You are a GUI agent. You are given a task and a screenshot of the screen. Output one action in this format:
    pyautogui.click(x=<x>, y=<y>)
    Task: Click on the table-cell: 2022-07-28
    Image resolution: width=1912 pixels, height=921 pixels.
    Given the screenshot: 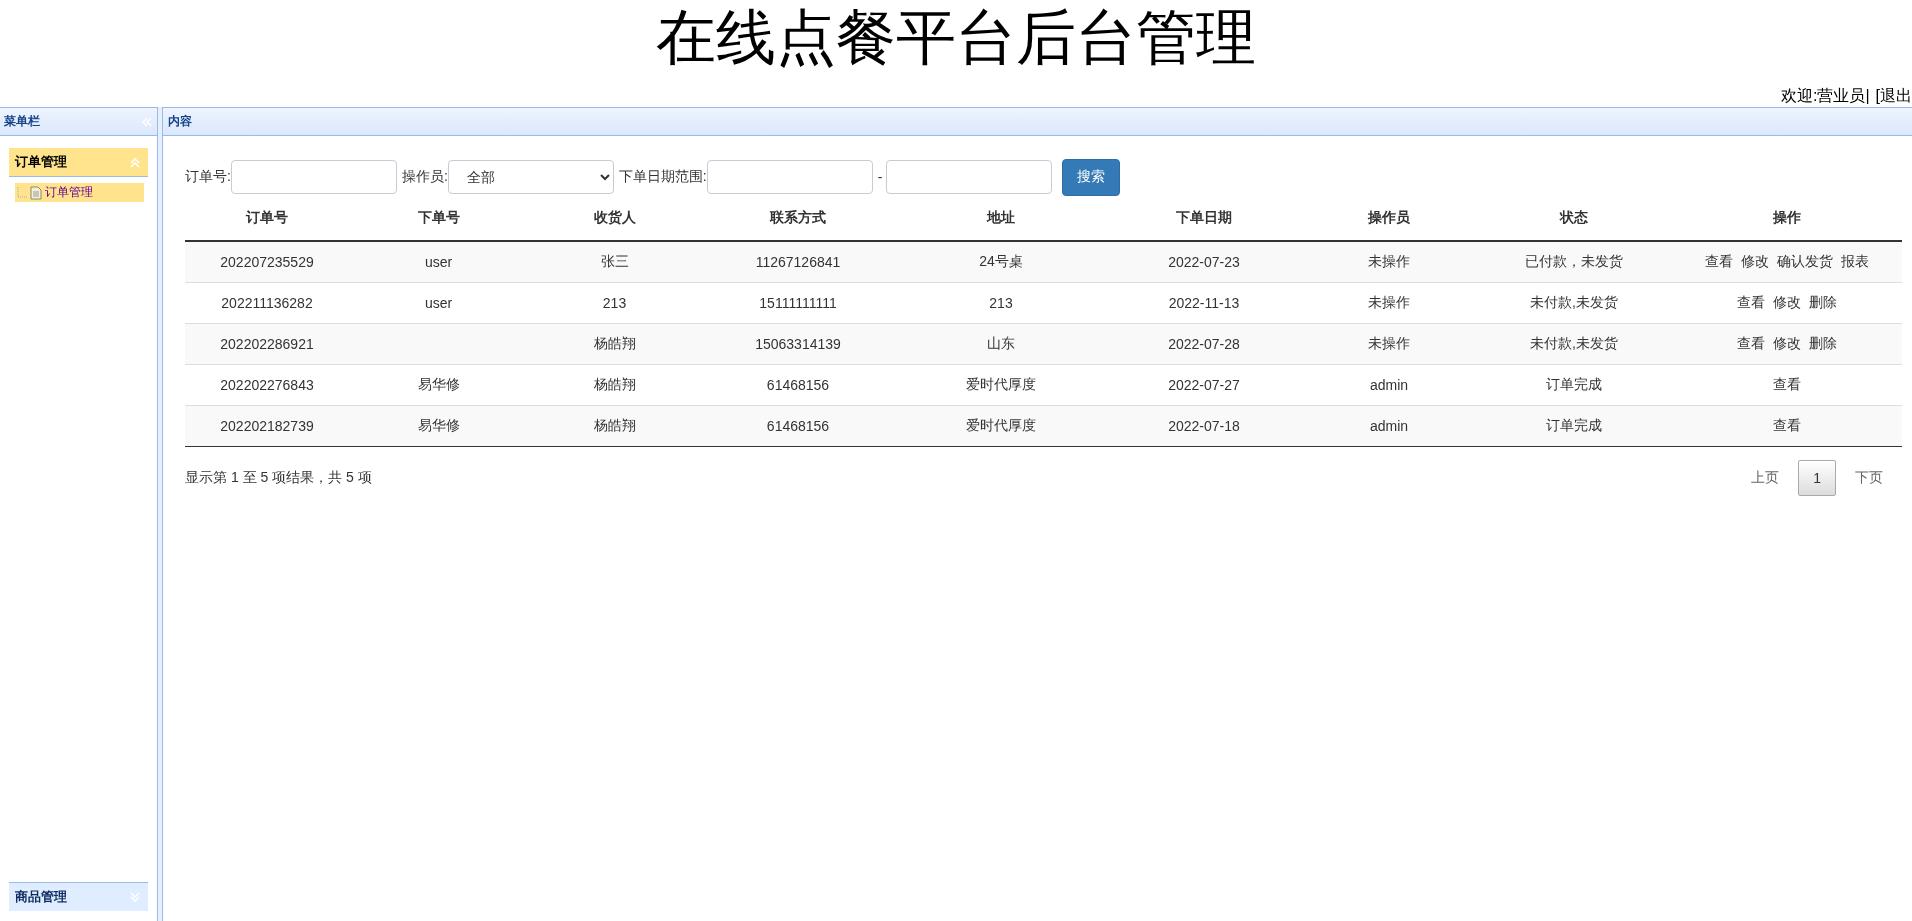 What is the action you would take?
    pyautogui.click(x=1204, y=344)
    